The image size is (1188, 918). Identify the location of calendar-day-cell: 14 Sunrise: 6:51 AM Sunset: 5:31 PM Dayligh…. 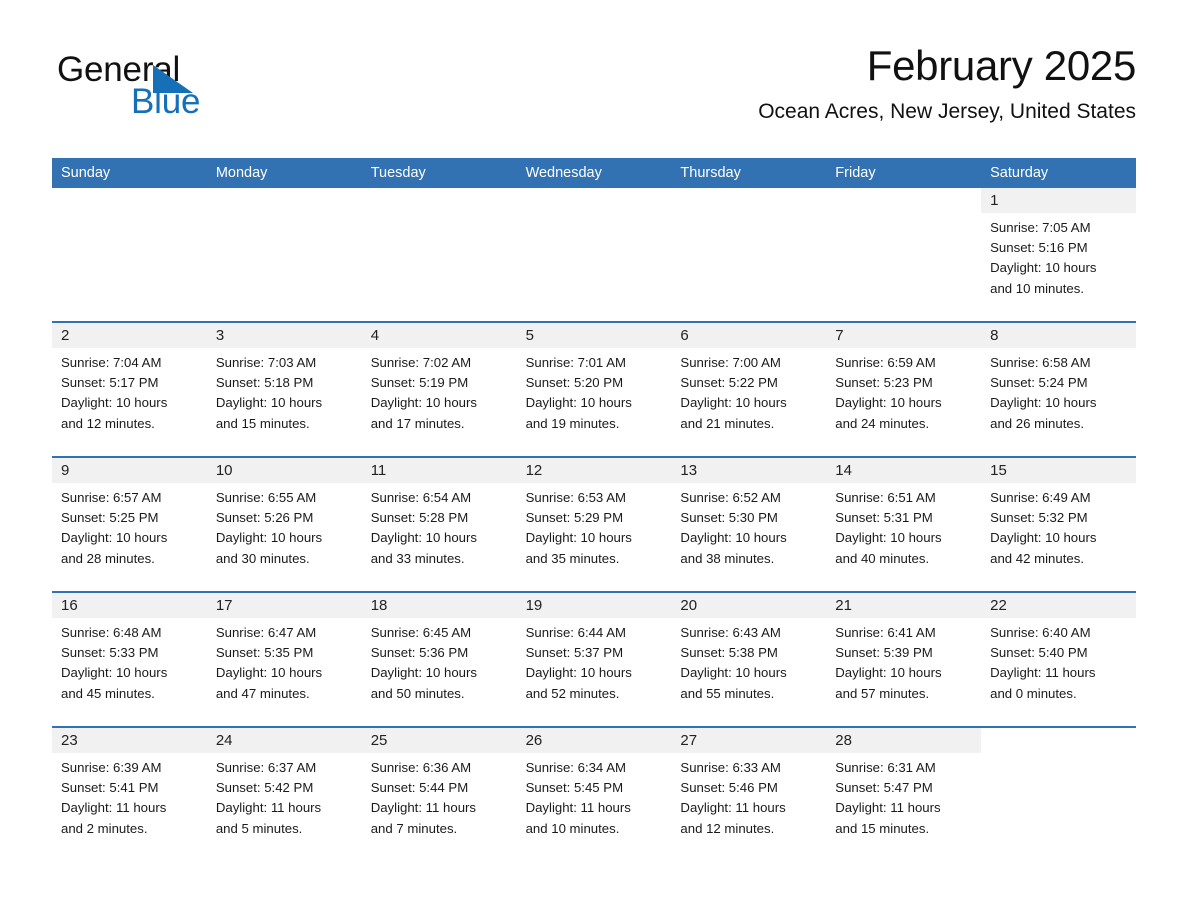
(904, 524).